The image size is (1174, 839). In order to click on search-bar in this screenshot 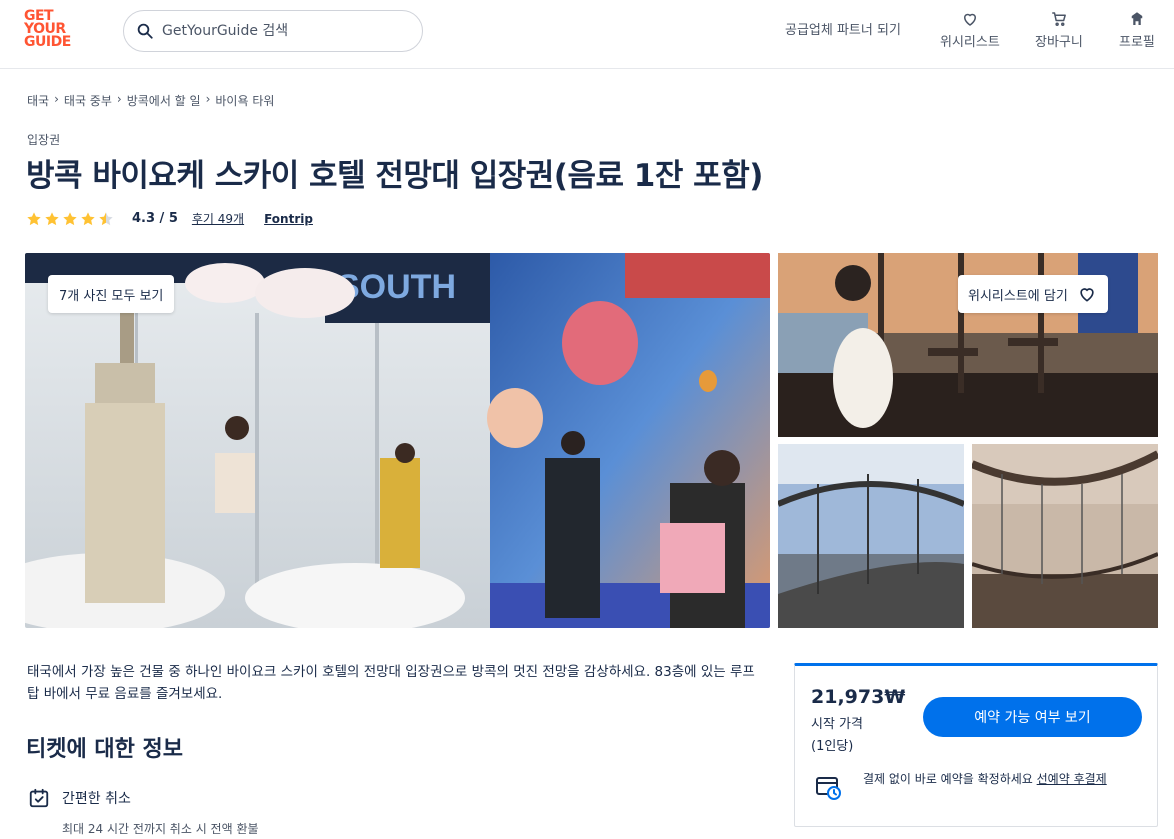, I will do `click(273, 31)`.